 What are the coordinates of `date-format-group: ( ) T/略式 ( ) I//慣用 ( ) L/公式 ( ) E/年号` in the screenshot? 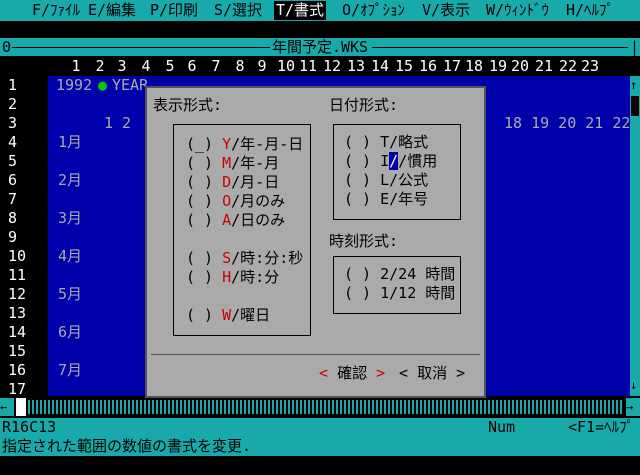 It's located at (397, 172).